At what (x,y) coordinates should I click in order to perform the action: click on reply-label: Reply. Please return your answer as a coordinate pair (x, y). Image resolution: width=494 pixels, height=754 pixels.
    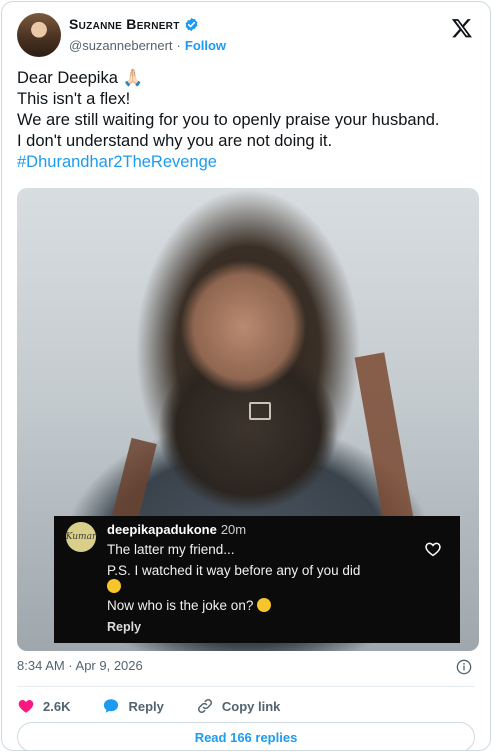
    Looking at the image, I should click on (146, 706).